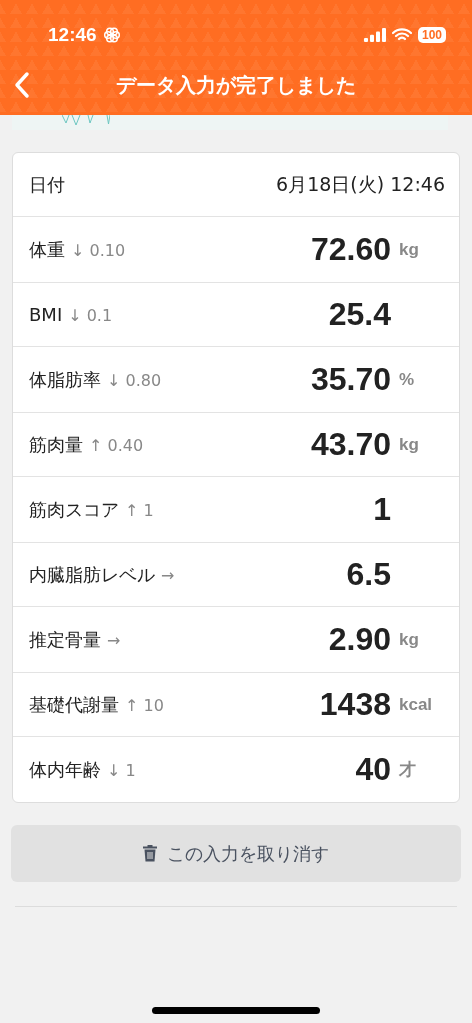  I want to click on screen-title: データ入力が完了しました, so click(236, 85).